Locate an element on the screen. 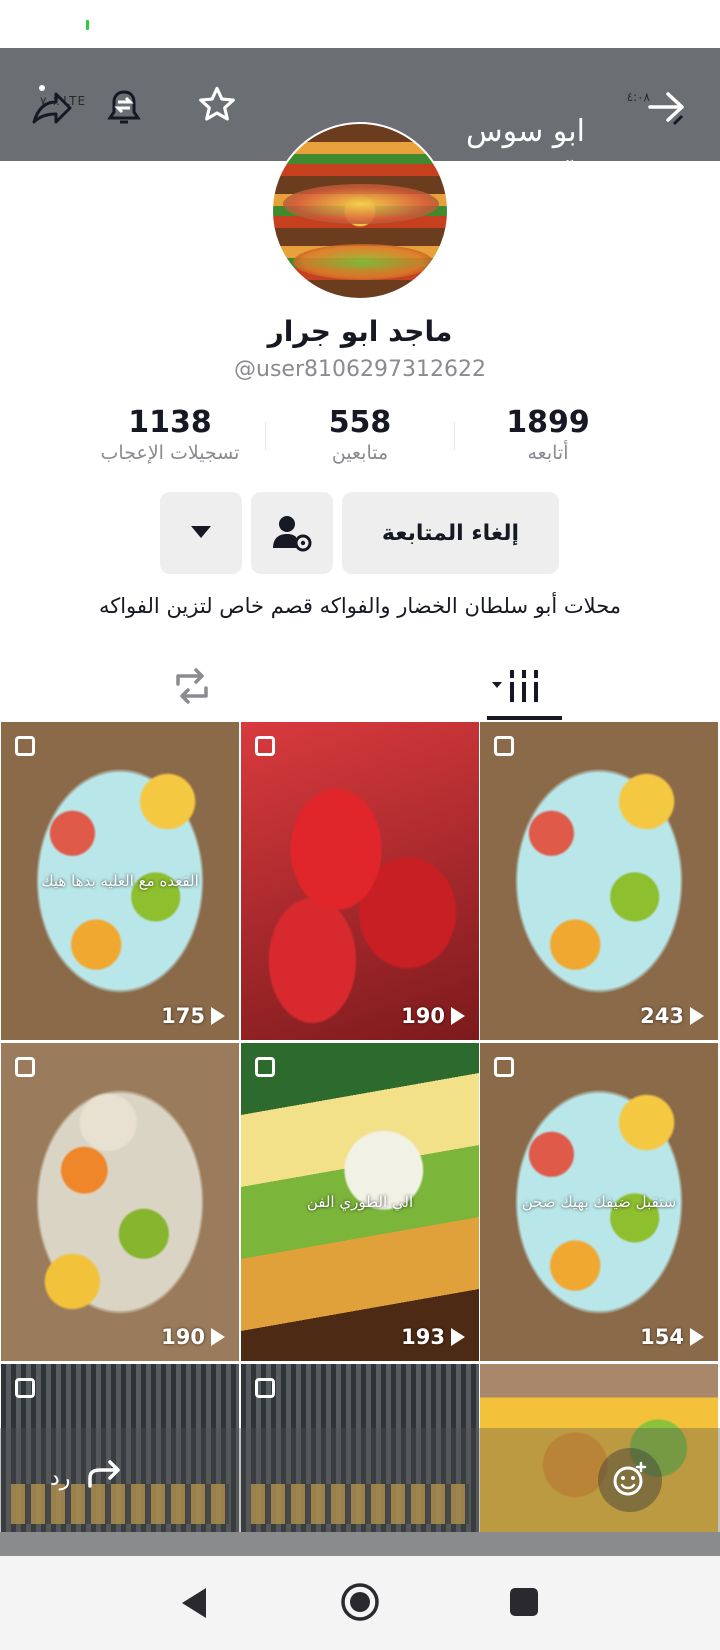 This screenshot has width=720, height=1650. video-thumbnail: القعده مع العليه بدها هيك 175 is located at coordinates (120, 881).